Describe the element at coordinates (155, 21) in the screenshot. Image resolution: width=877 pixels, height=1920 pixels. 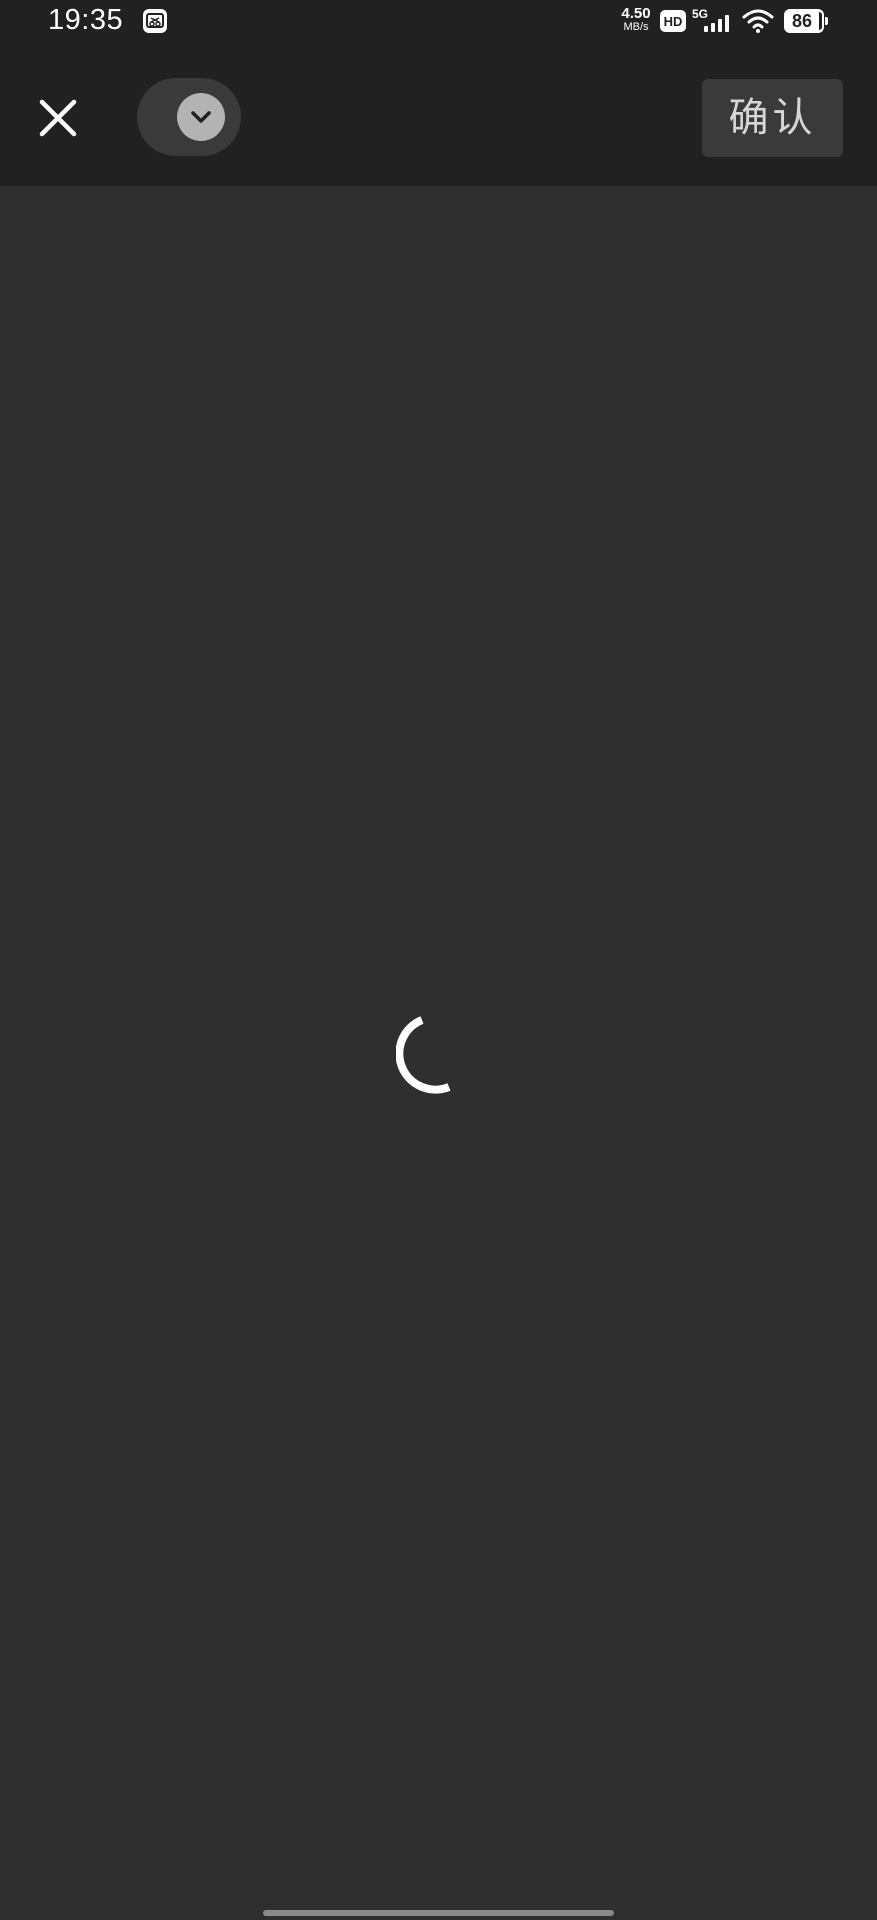
I see `screen-capture-icon` at that location.